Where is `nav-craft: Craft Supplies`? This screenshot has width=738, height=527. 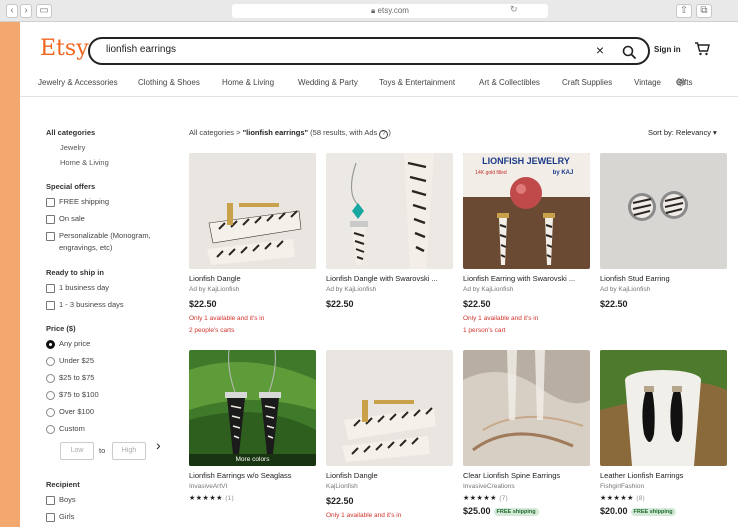
nav-craft: Craft Supplies is located at coordinates (587, 82).